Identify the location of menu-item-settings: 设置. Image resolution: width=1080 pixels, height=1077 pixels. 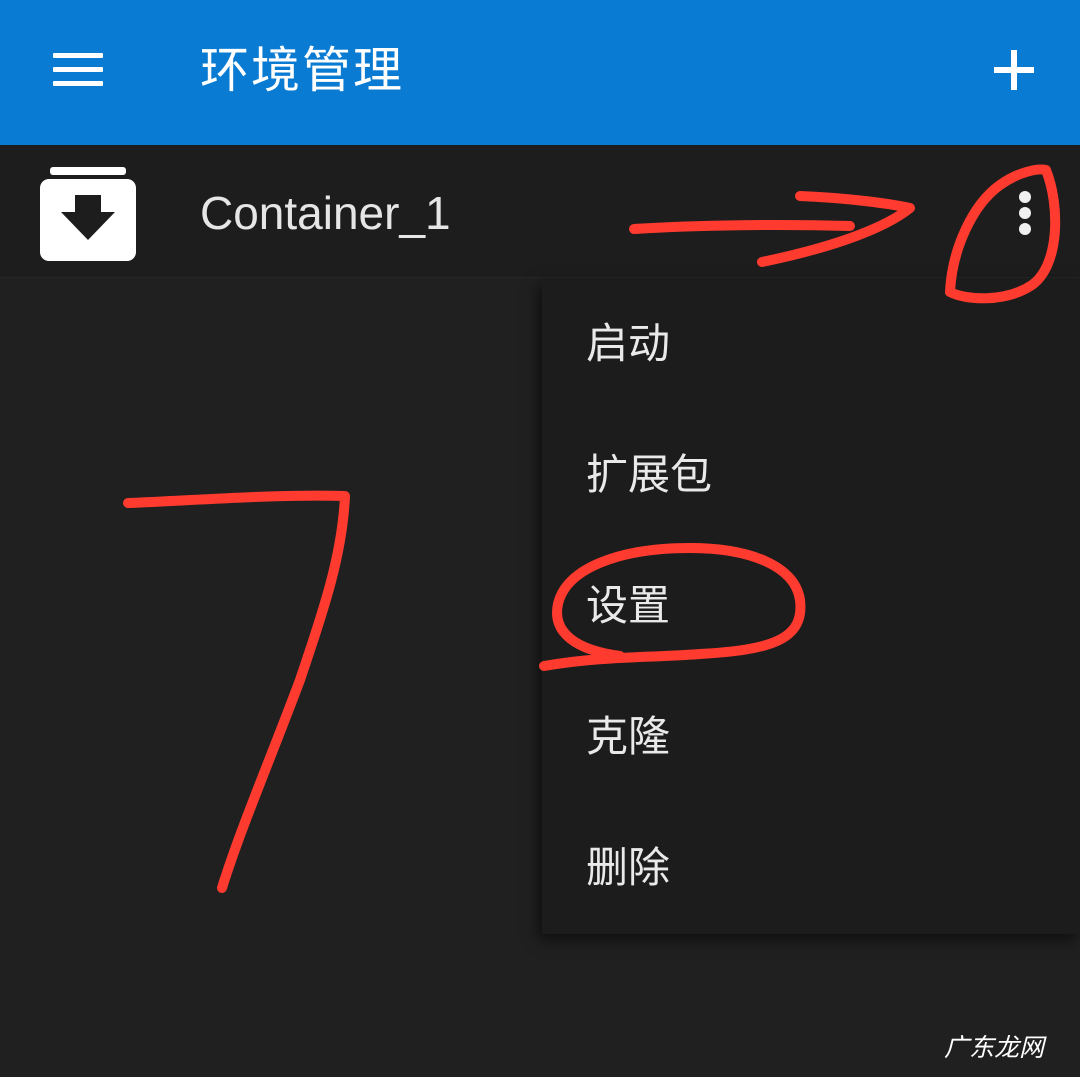
(811, 606).